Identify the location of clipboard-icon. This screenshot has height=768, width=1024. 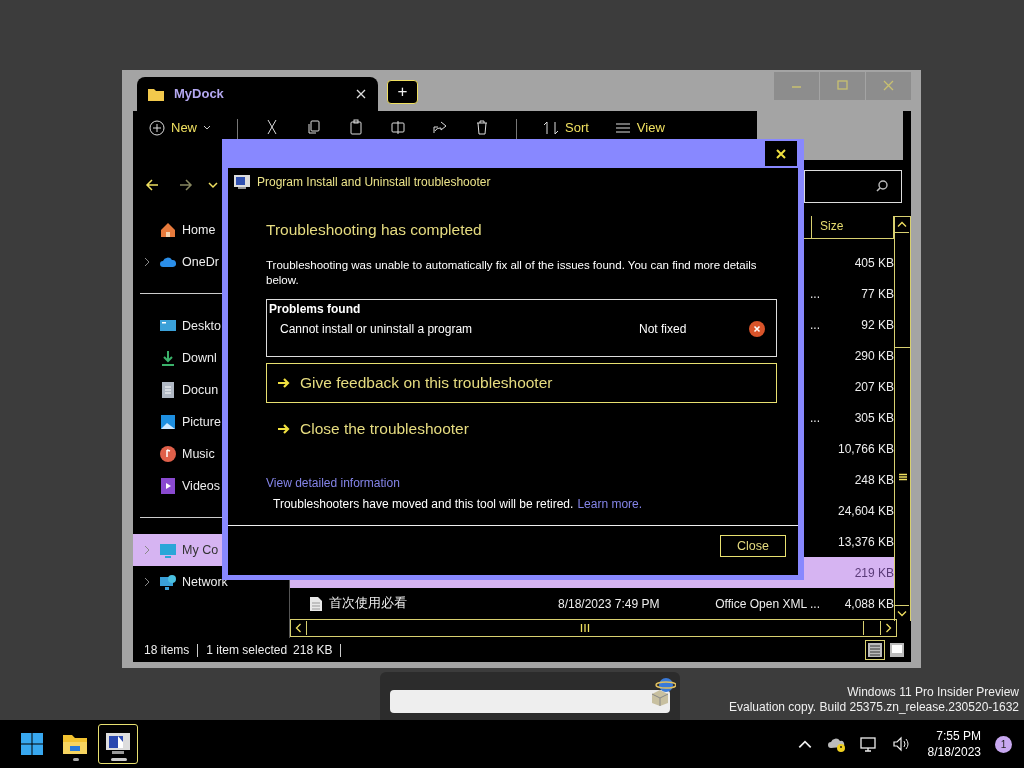
(356, 126).